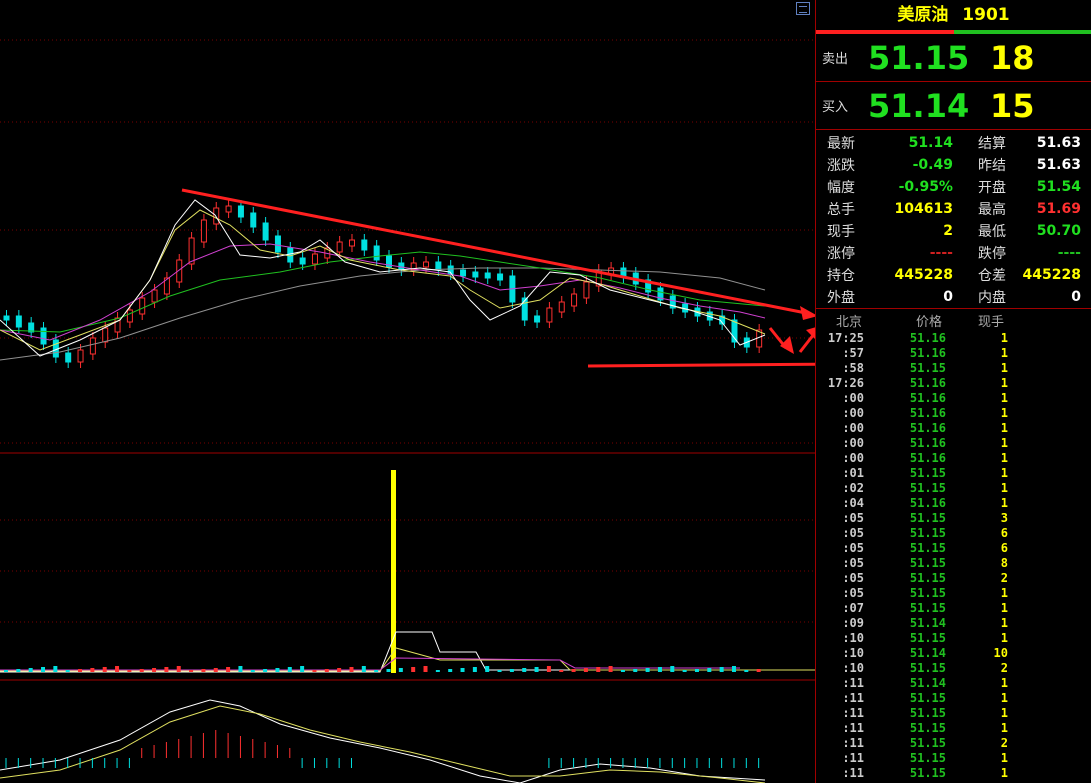  I want to click on tick-row: :05 51.15 8, so click(953, 563).